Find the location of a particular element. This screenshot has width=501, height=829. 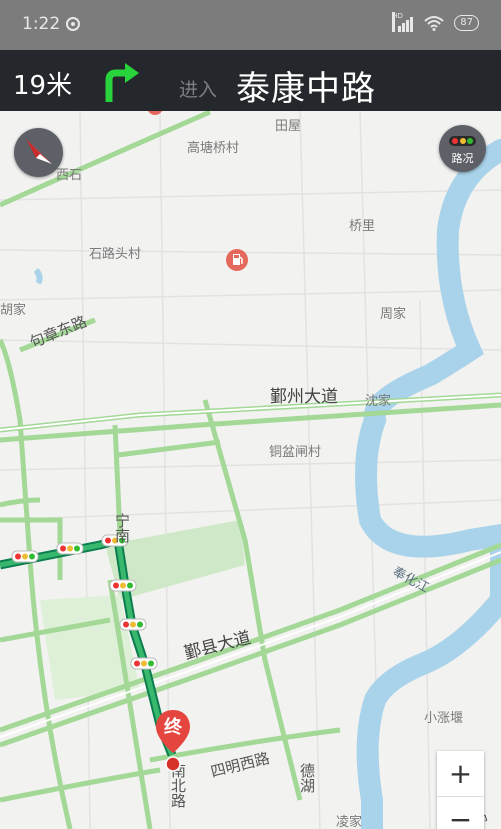

compass-icon is located at coordinates (39, 151).